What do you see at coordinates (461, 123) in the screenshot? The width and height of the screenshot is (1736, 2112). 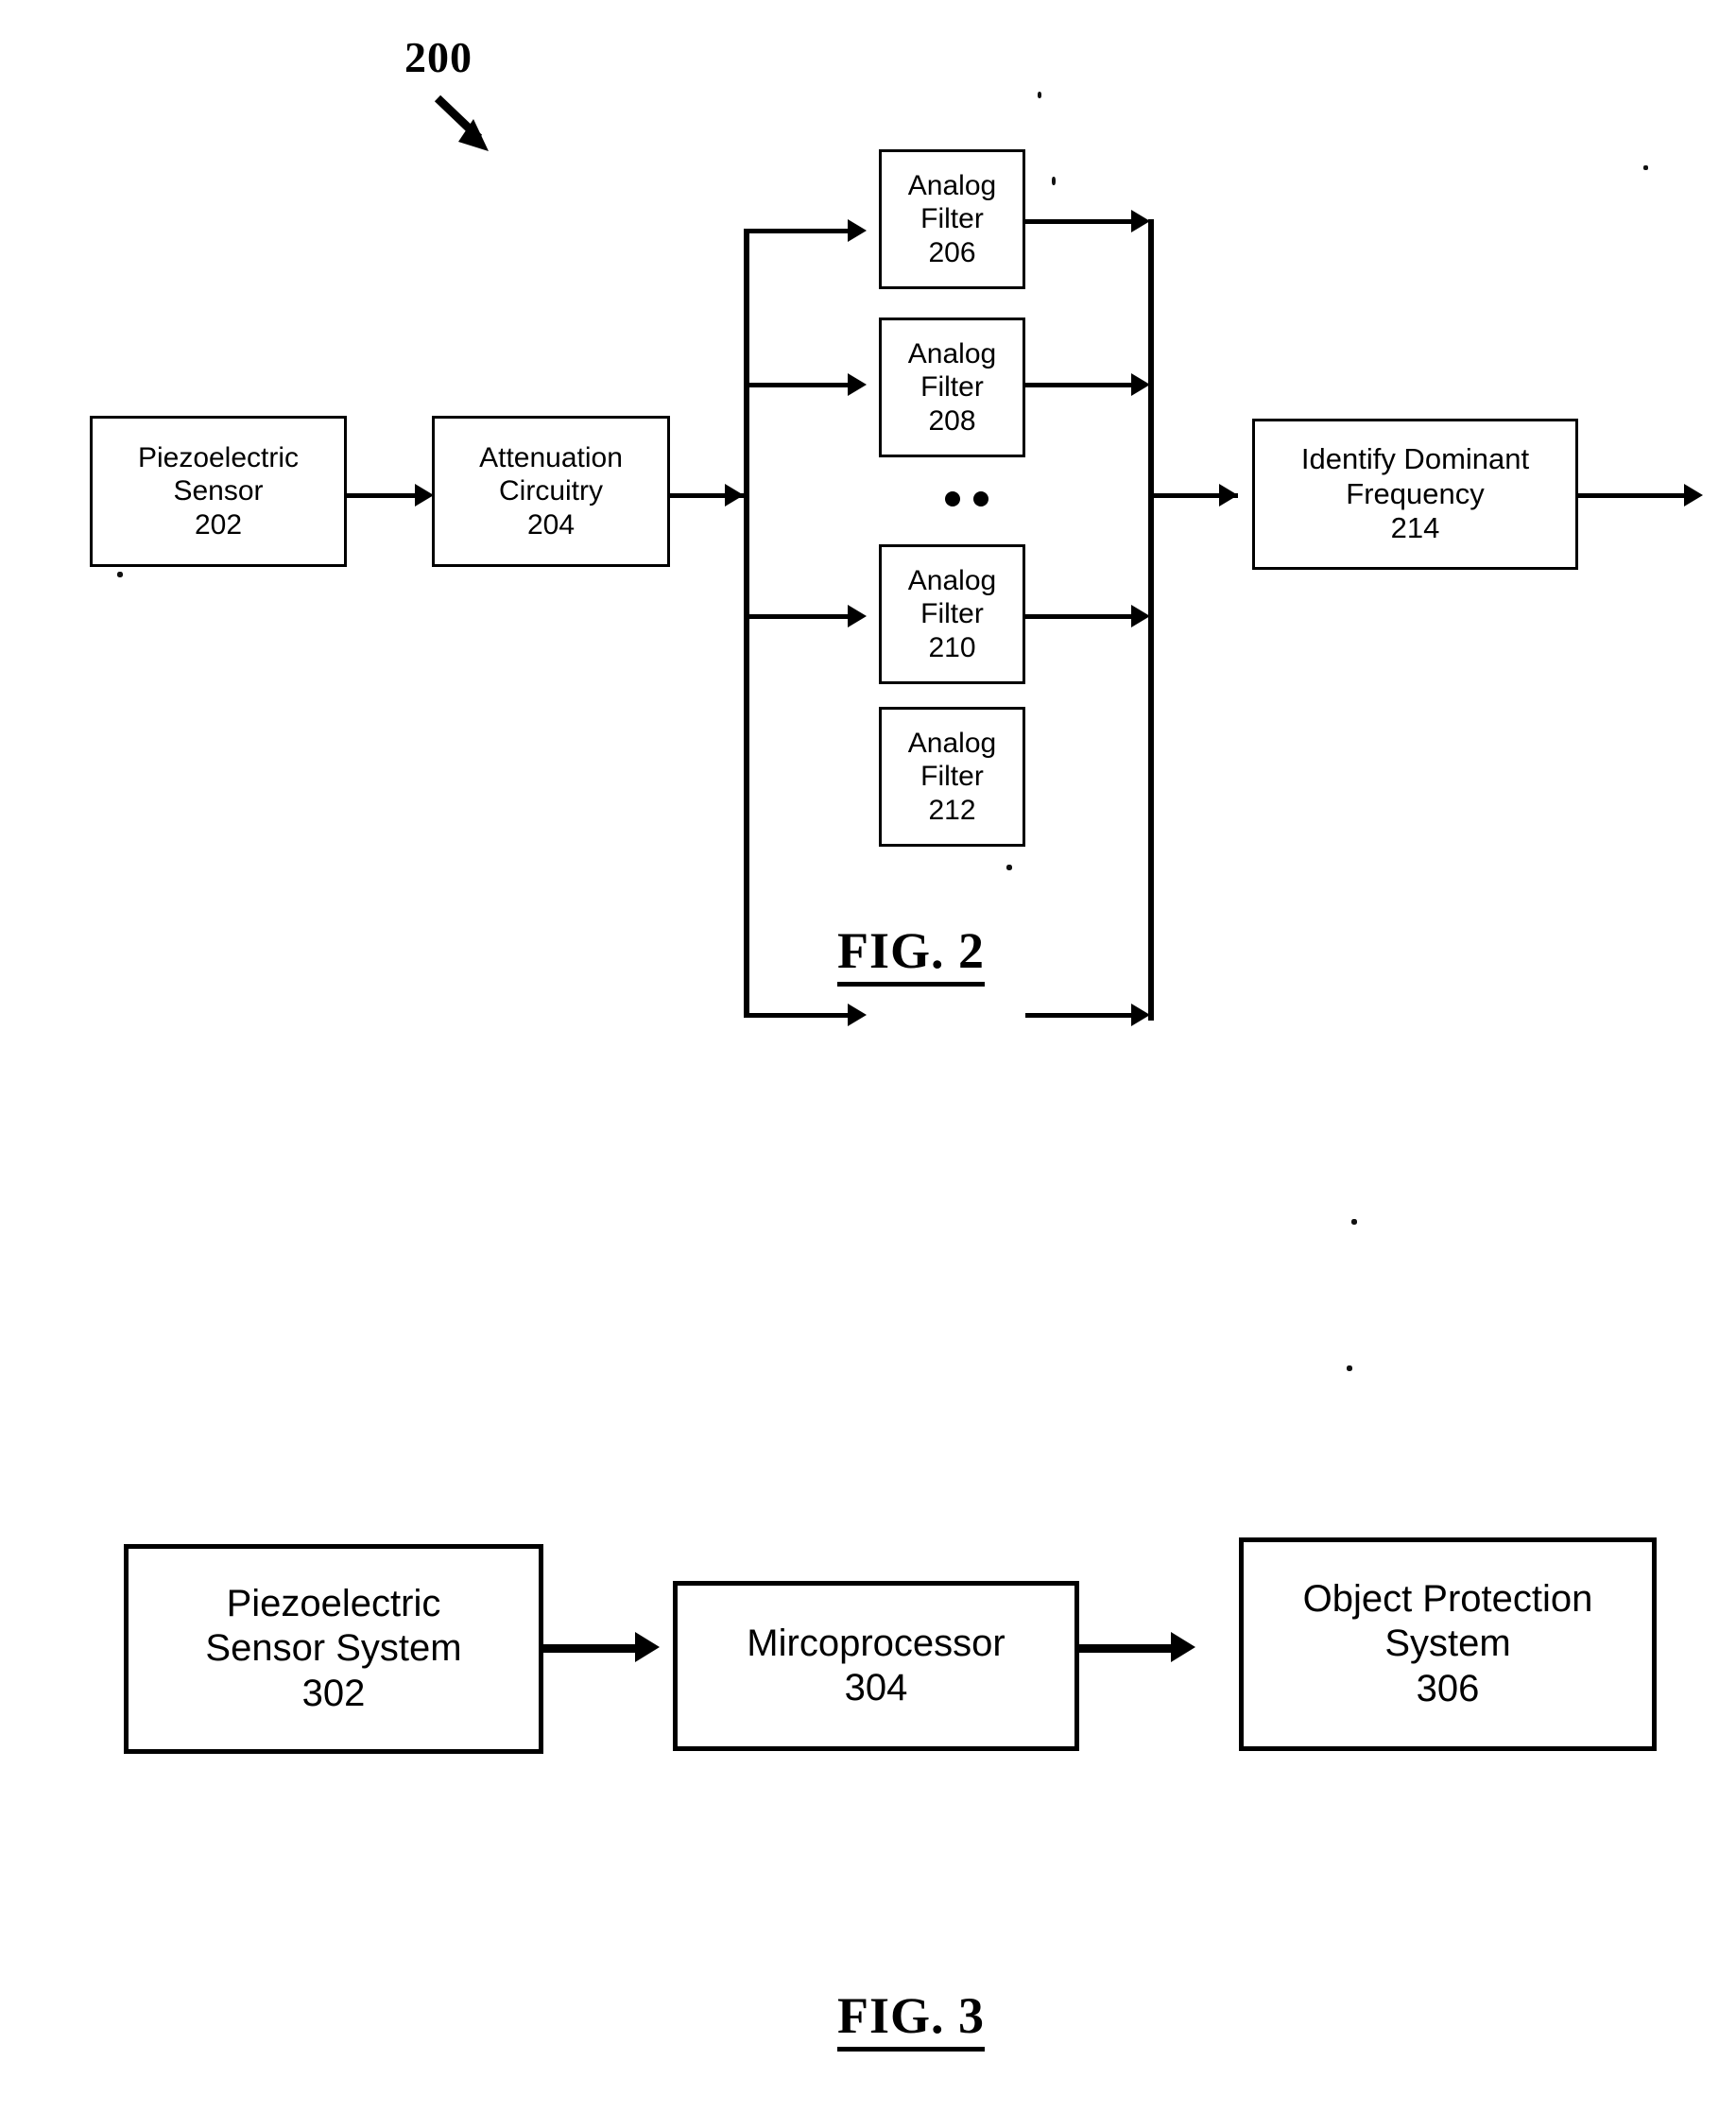 I see `leader-arrow-icon` at bounding box center [461, 123].